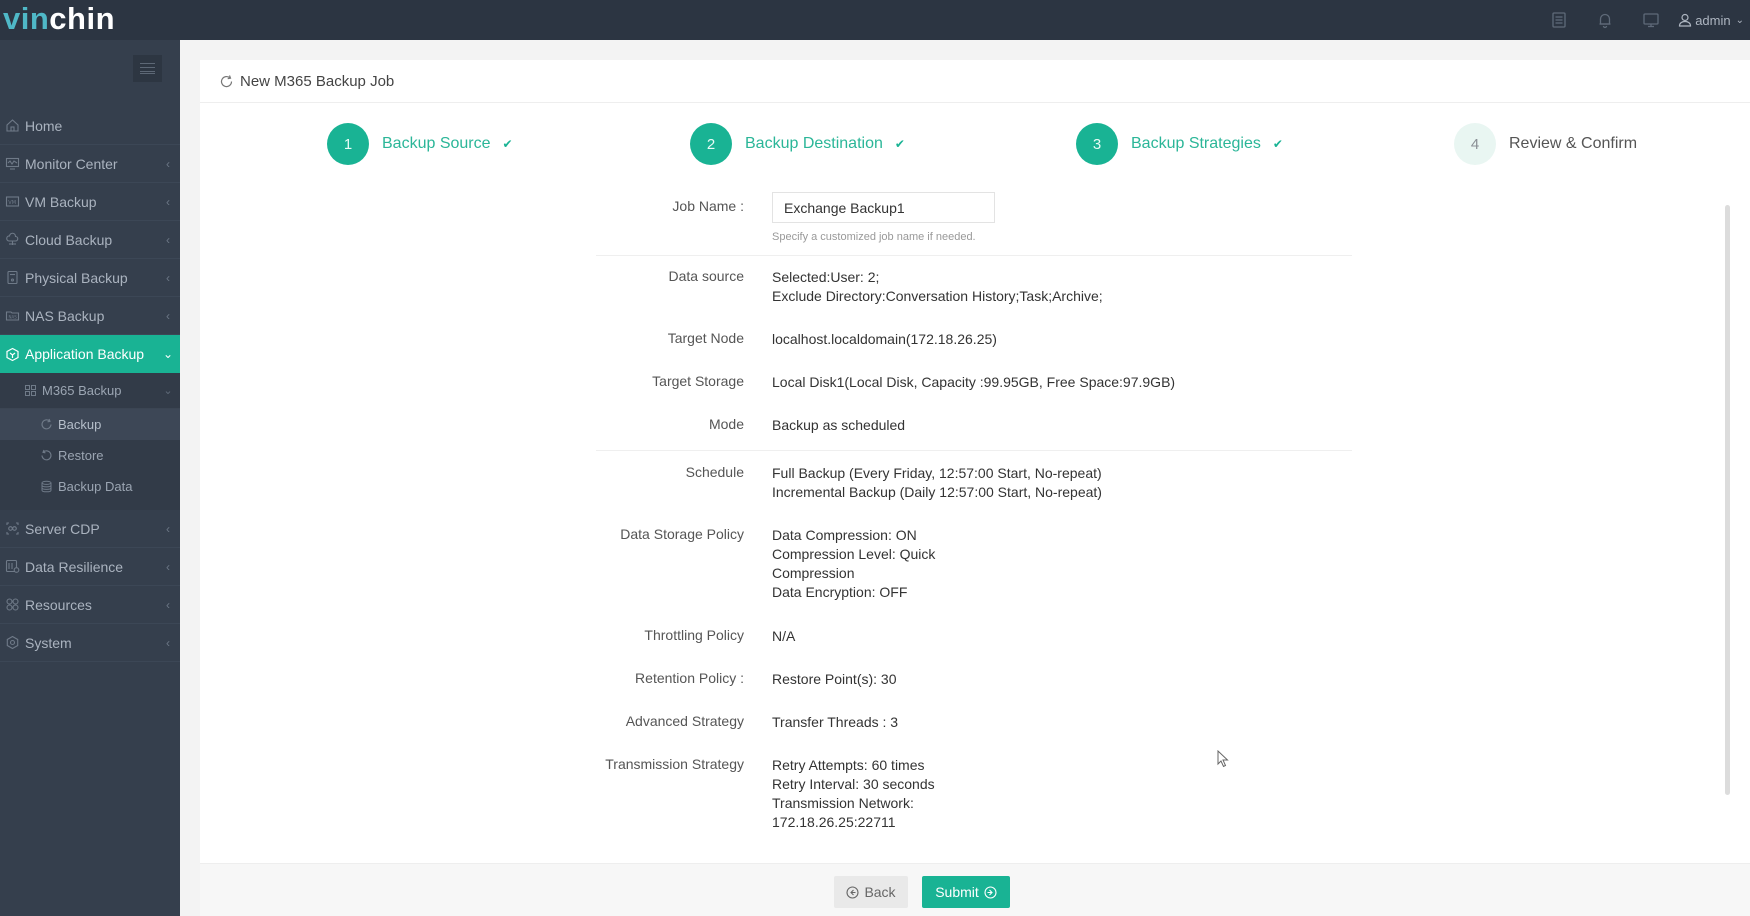 This screenshot has width=1750, height=916. I want to click on value-line: Compression Level: Quick, so click(854, 554).